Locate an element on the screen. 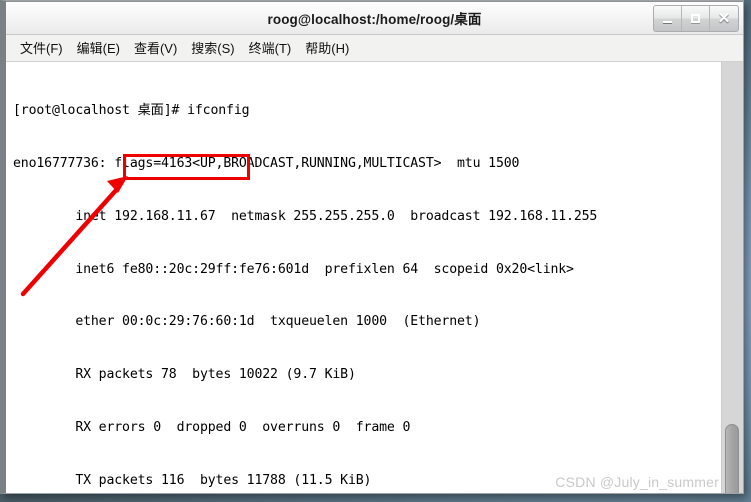 The width and height of the screenshot is (751, 502). window-titlebar: roog@localhost:/home/roog/桌面 ✕ is located at coordinates (374, 18).